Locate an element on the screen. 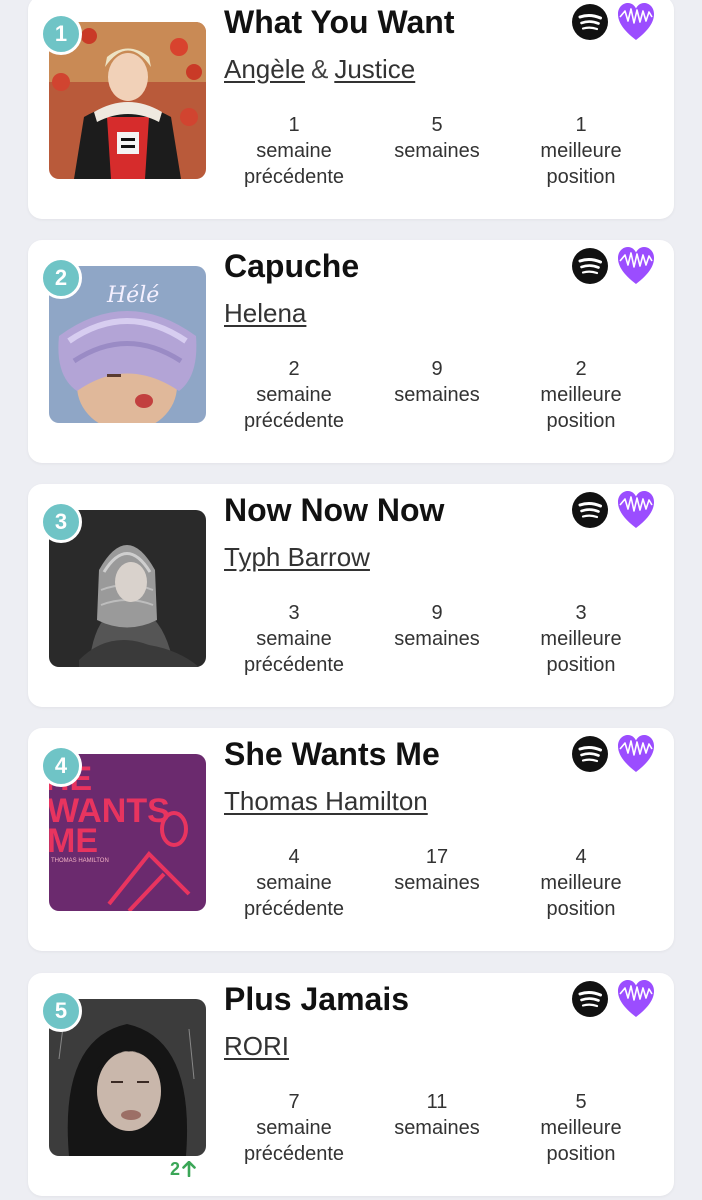 This screenshot has height=1200, width=702. previous-week-stat: 1 semaine précédente is located at coordinates (294, 151).